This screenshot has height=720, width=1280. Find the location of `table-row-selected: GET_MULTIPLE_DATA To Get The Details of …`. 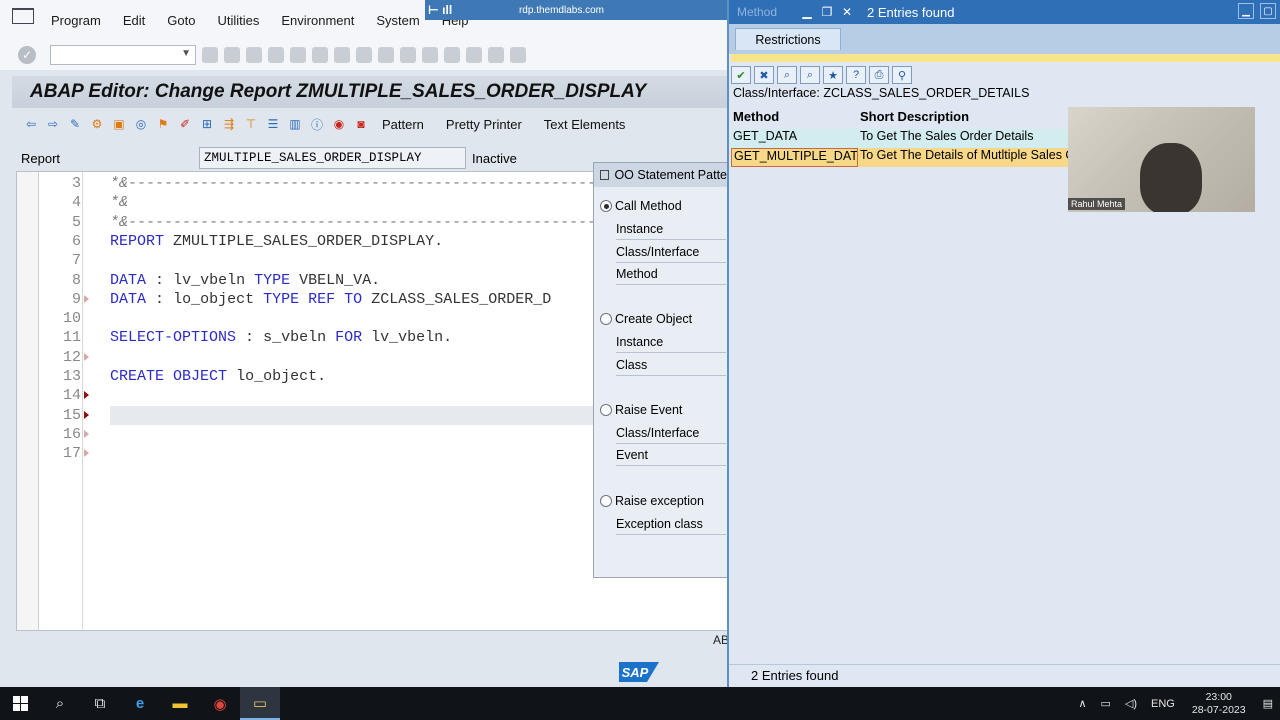

table-row-selected: GET_MULTIPLE_DATA To Get The Details of … is located at coordinates (901, 157).